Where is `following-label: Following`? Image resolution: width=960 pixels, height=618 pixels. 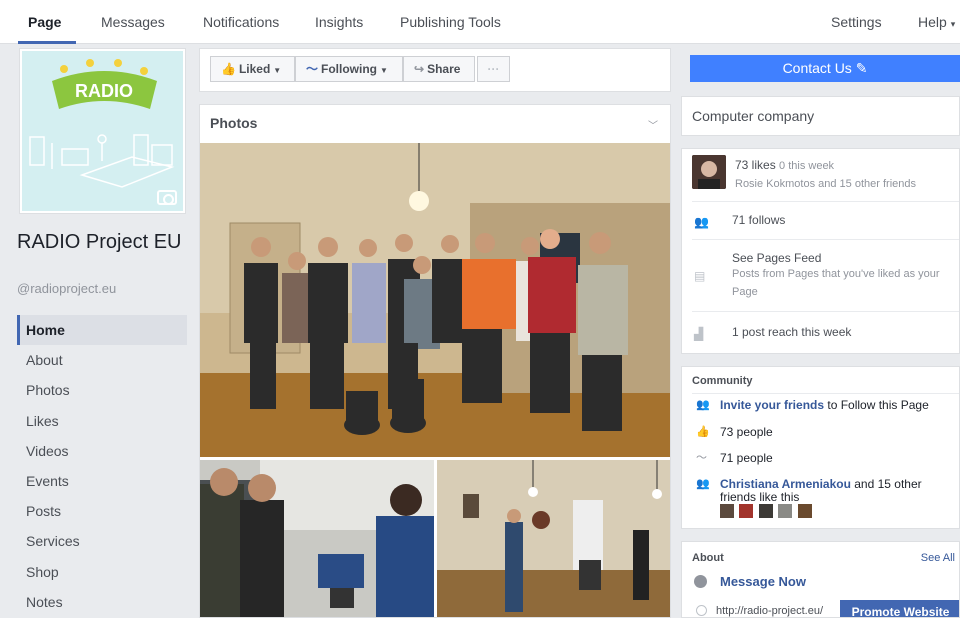
following-label: Following is located at coordinates (349, 69).